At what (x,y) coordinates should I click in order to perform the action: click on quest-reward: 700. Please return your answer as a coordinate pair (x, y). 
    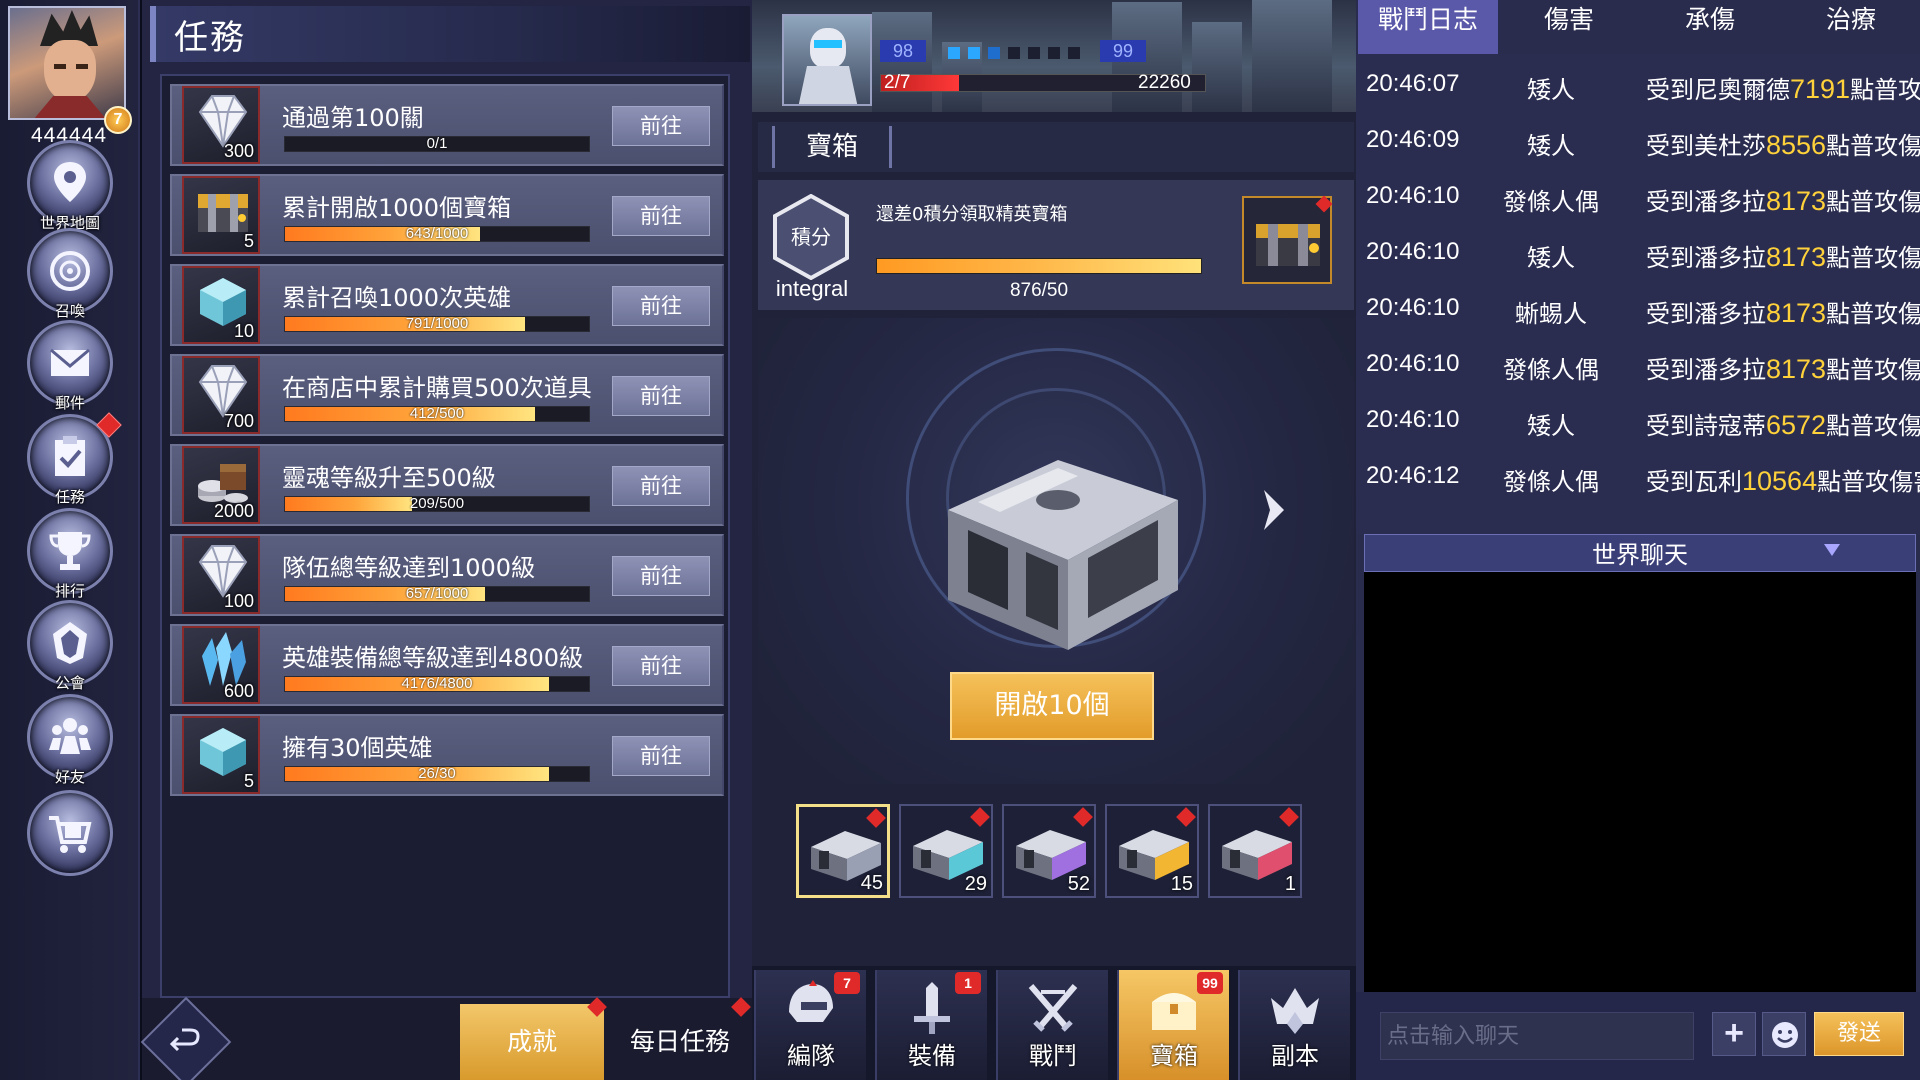
    Looking at the image, I should click on (221, 395).